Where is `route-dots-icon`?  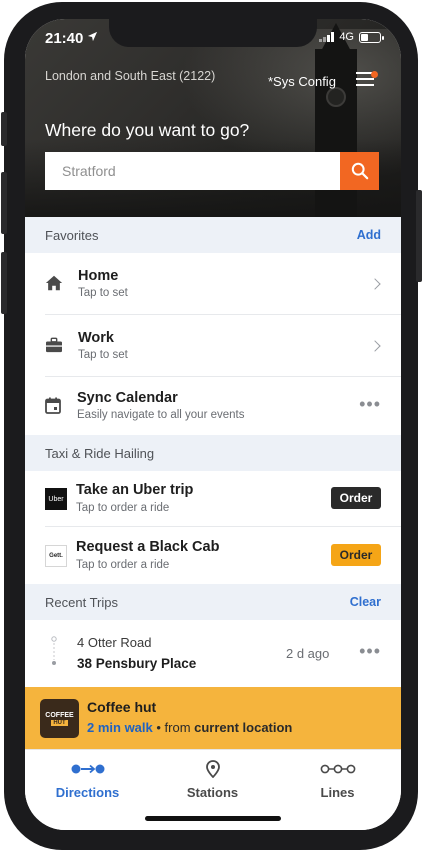 route-dots-icon is located at coordinates (54, 650).